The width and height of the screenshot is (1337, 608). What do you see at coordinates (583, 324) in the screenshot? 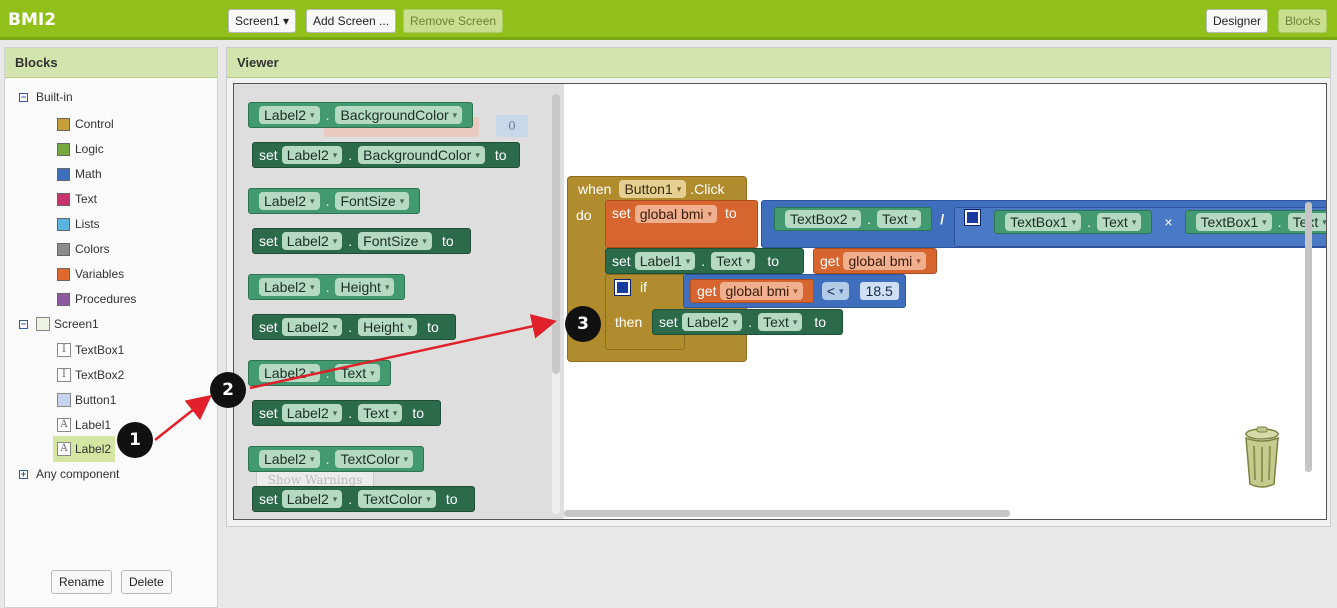
I see `annotation-badge-3: 3` at bounding box center [583, 324].